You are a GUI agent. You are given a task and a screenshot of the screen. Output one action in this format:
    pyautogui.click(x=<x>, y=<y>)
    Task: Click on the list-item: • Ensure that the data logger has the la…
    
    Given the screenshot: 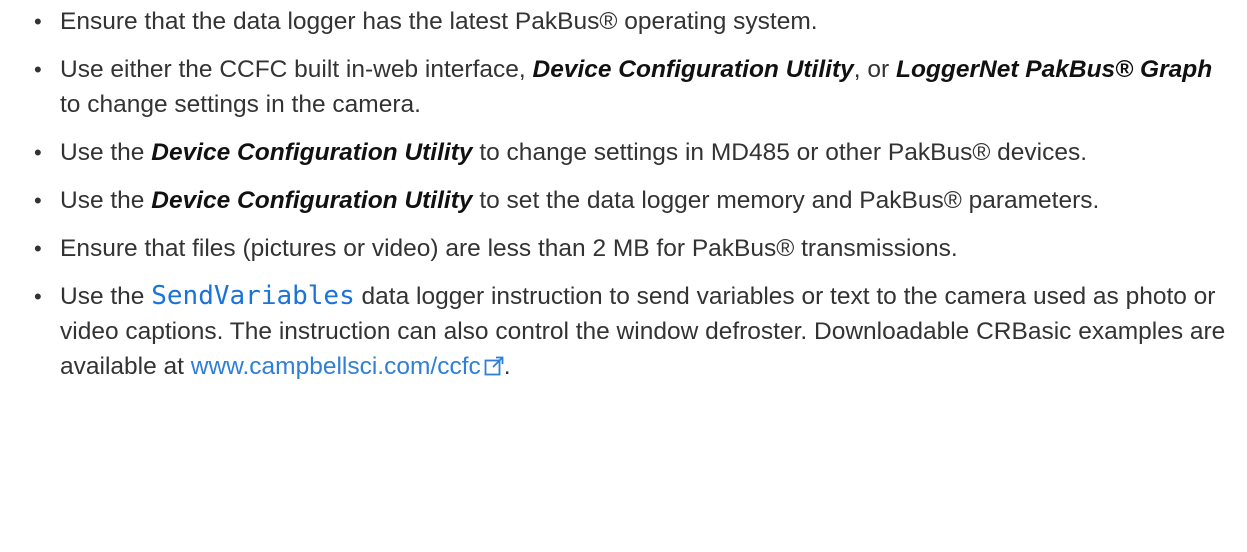 What is the action you would take?
    pyautogui.click(x=624, y=21)
    